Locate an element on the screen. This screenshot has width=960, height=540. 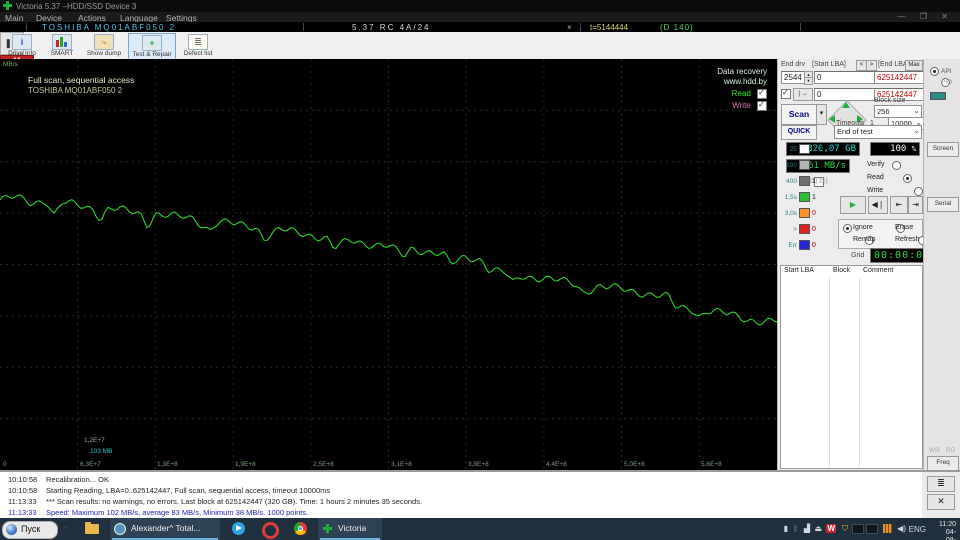
next-button: > is located at coordinates (871, 65).